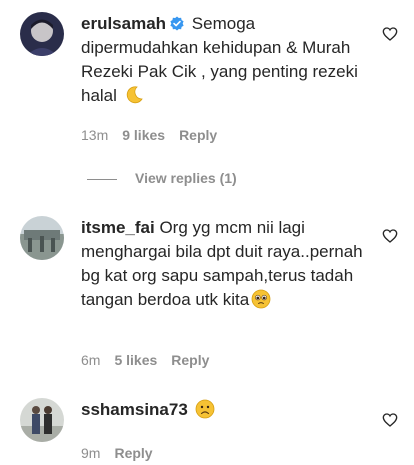 This screenshot has width=414, height=465. I want to click on view-replies-button: View replies (1), so click(162, 179).